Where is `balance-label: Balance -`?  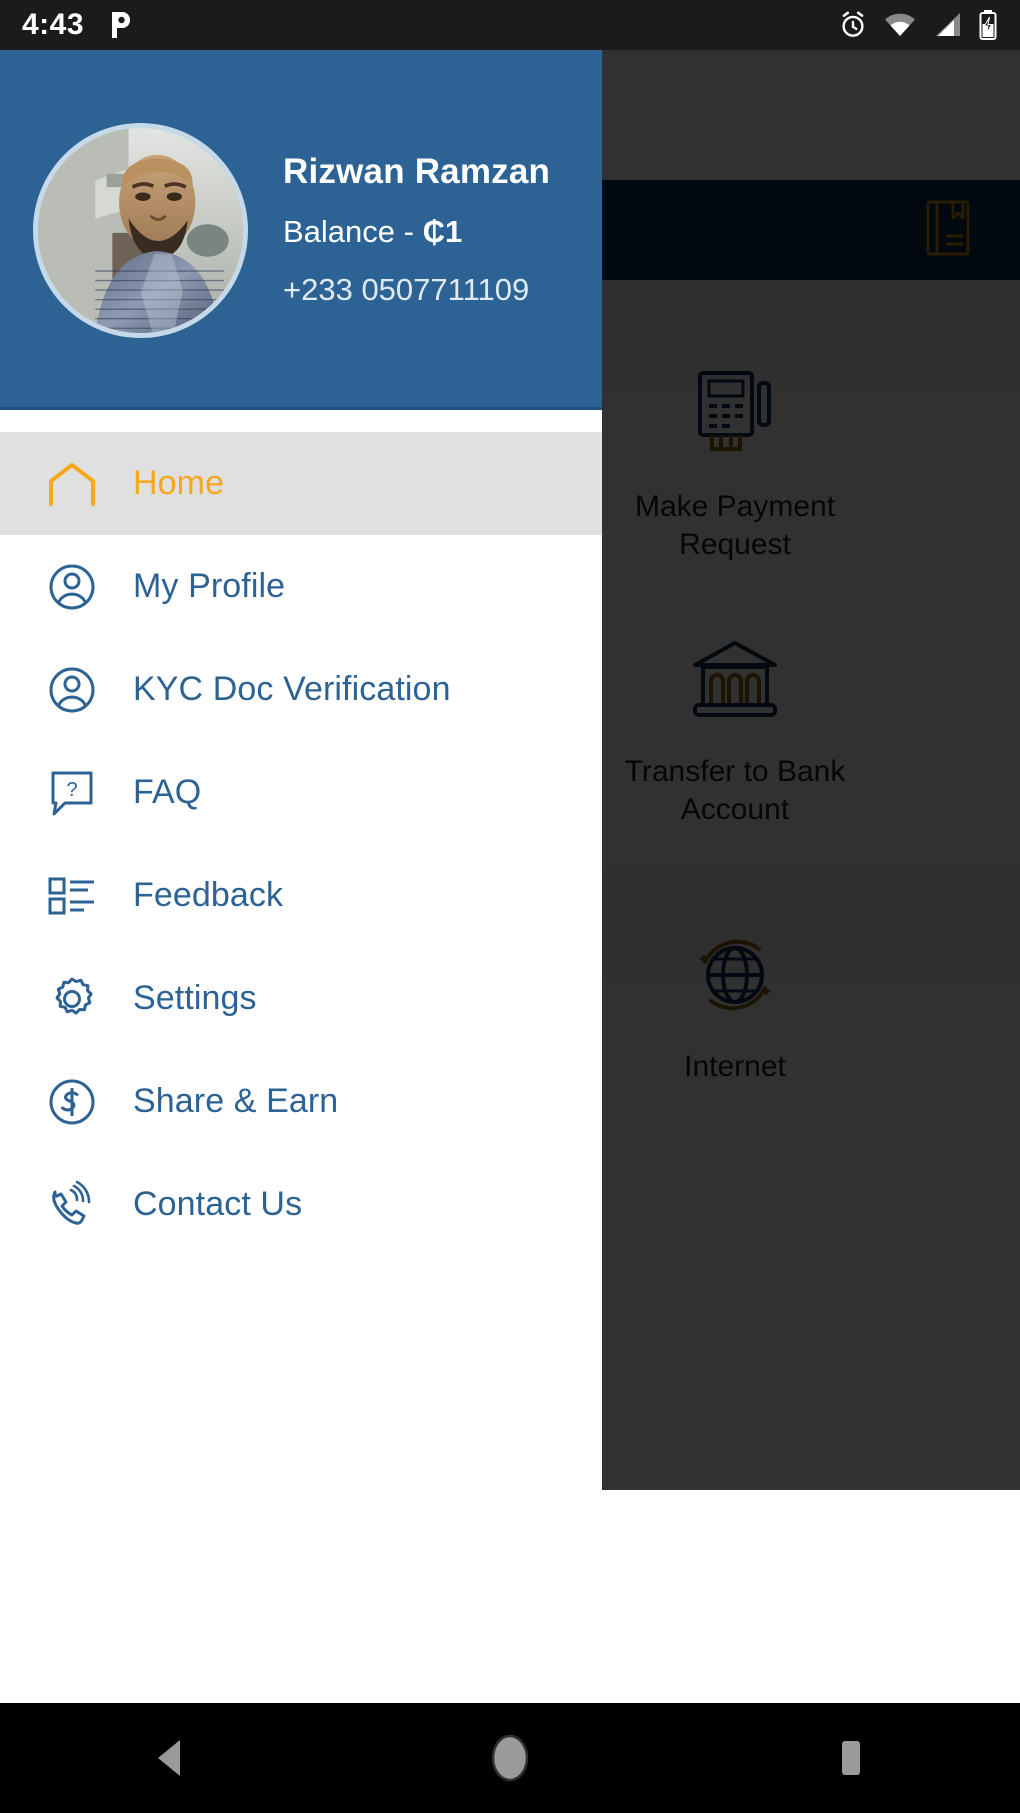
balance-label: Balance - is located at coordinates (353, 231).